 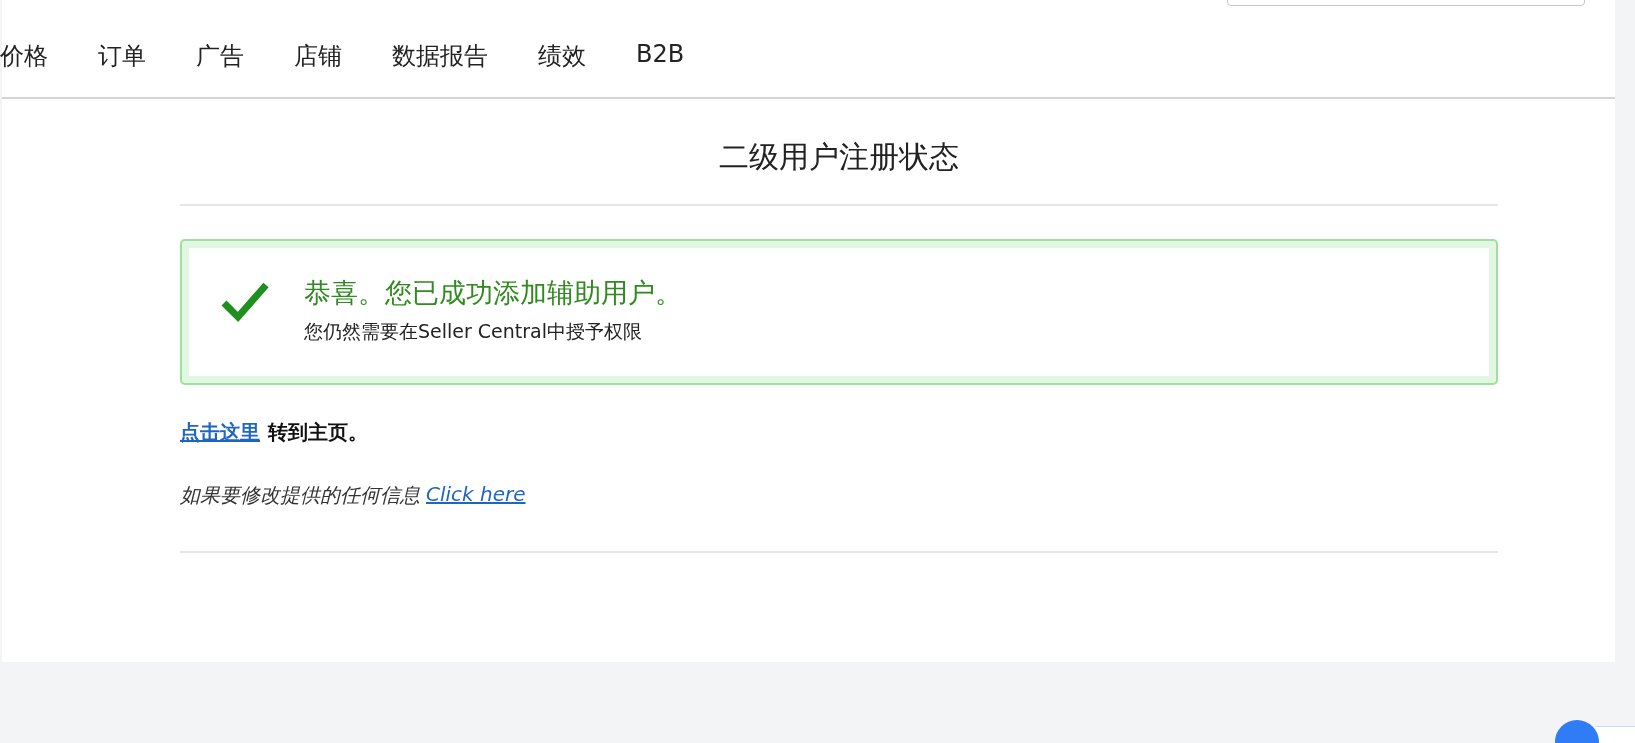 I want to click on home-link: 点击这里, so click(x=220, y=432).